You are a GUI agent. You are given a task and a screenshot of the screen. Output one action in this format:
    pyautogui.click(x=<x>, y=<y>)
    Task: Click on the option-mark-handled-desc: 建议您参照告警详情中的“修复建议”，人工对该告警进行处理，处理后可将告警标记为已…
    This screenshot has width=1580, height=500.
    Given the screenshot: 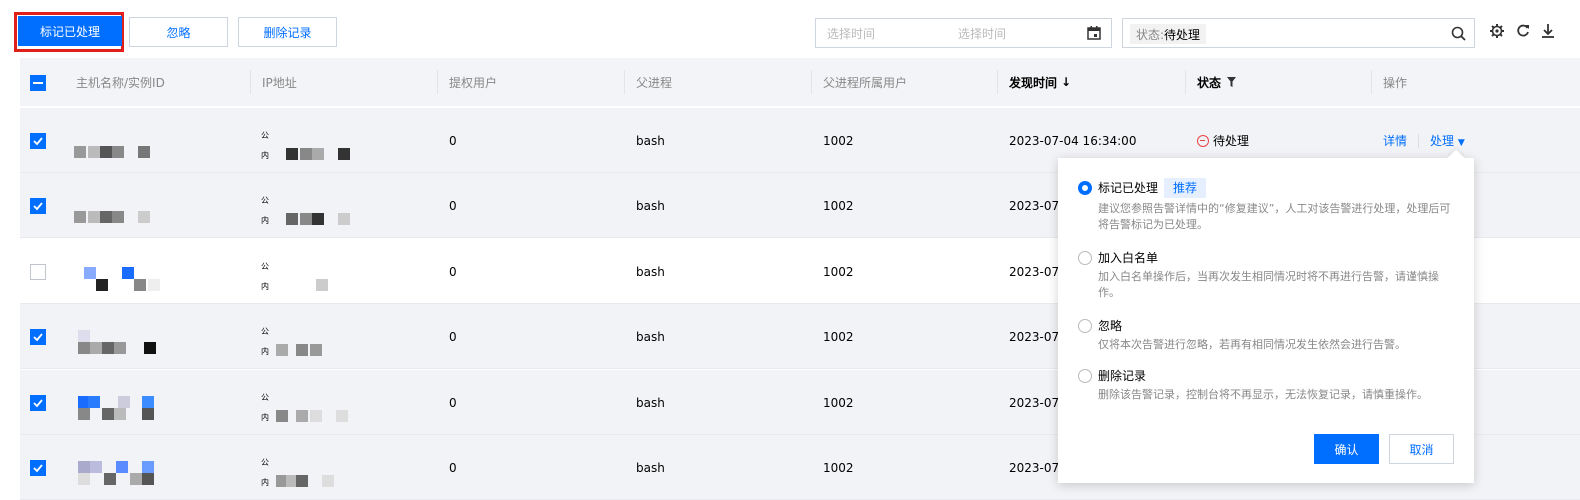 What is the action you would take?
    pyautogui.click(x=1274, y=216)
    